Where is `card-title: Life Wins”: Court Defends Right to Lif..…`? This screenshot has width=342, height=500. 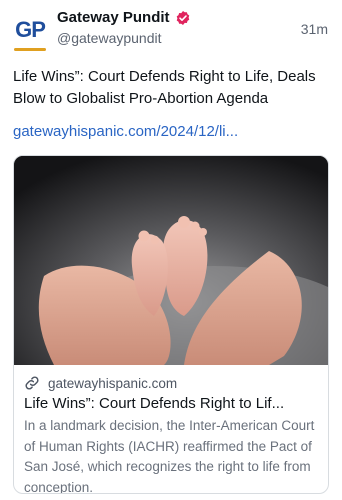 card-title: Life Wins”: Court Defends Right to Lif..… is located at coordinates (170, 404).